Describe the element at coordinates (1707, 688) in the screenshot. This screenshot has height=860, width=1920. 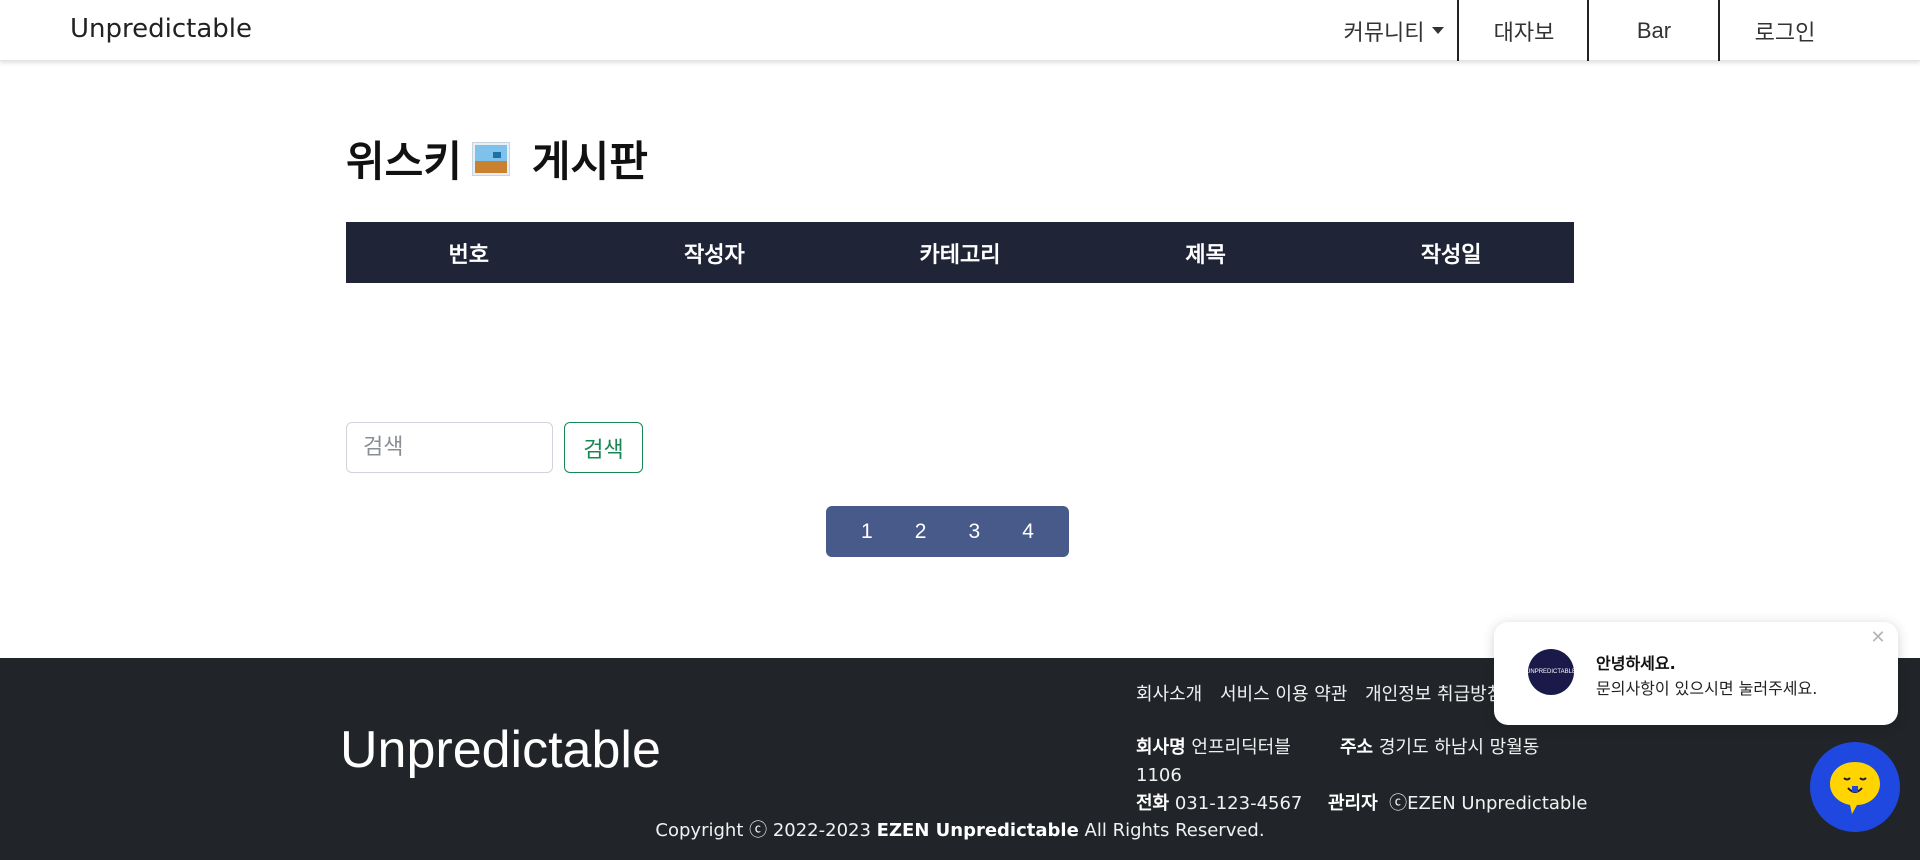
I see `chat-message: 문의사항이 있으시면 눌러주세요.` at that location.